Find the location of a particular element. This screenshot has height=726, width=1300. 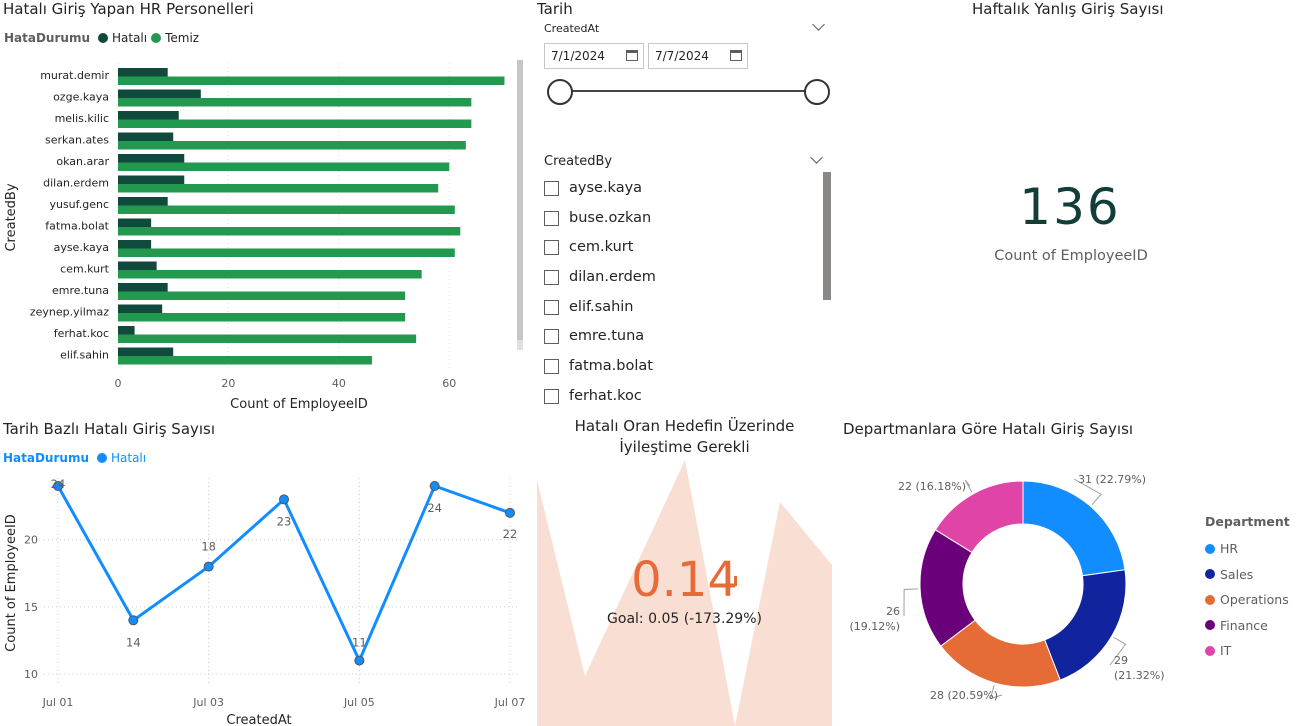

slicer-scrollbar-thumb is located at coordinates (827, 236).